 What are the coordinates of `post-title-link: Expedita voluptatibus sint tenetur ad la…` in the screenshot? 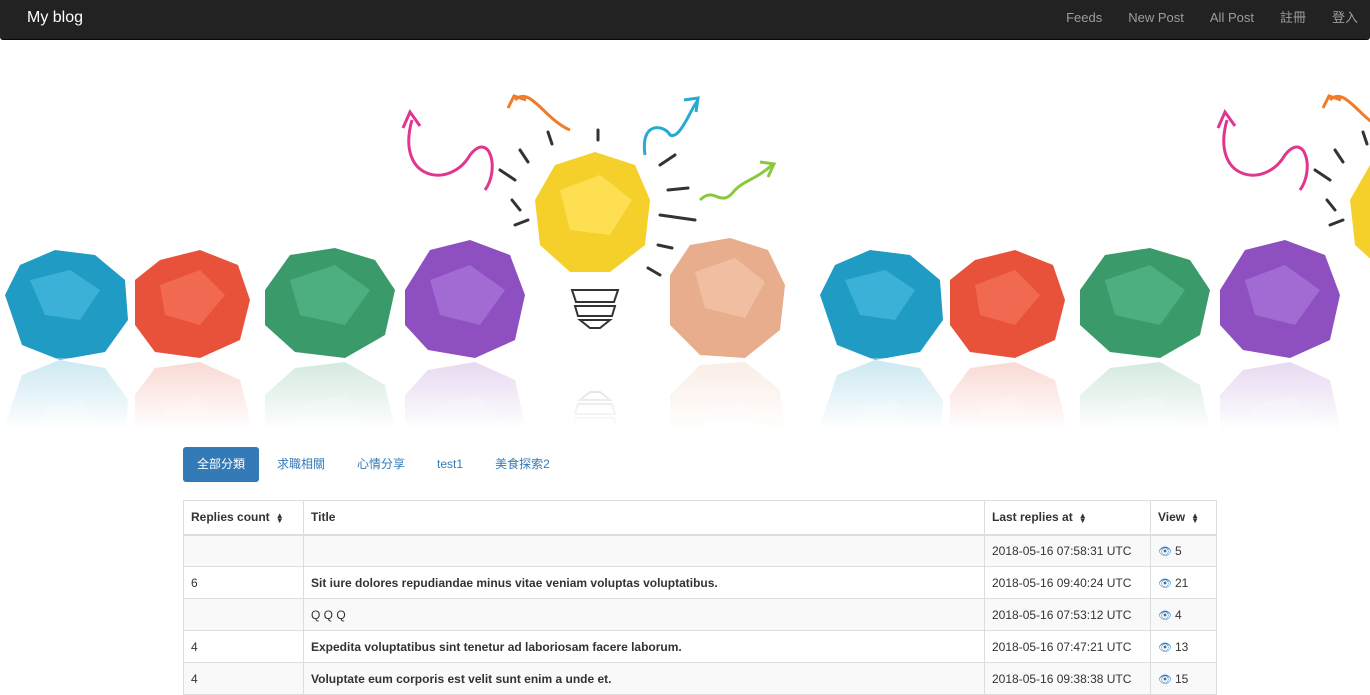 It's located at (496, 647).